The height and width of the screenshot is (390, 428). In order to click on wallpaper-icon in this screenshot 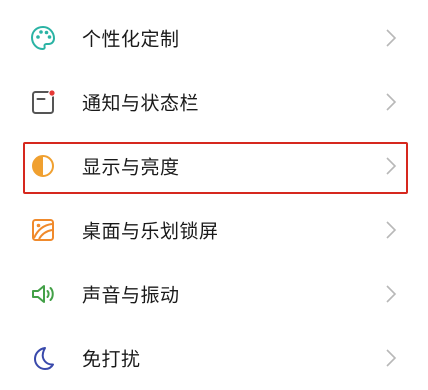, I will do `click(43, 230)`.